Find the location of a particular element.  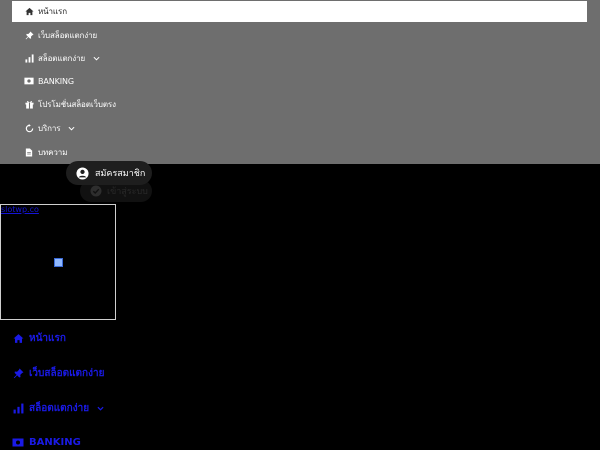

lower-menu-item-banking: BANKING is located at coordinates (46, 442).